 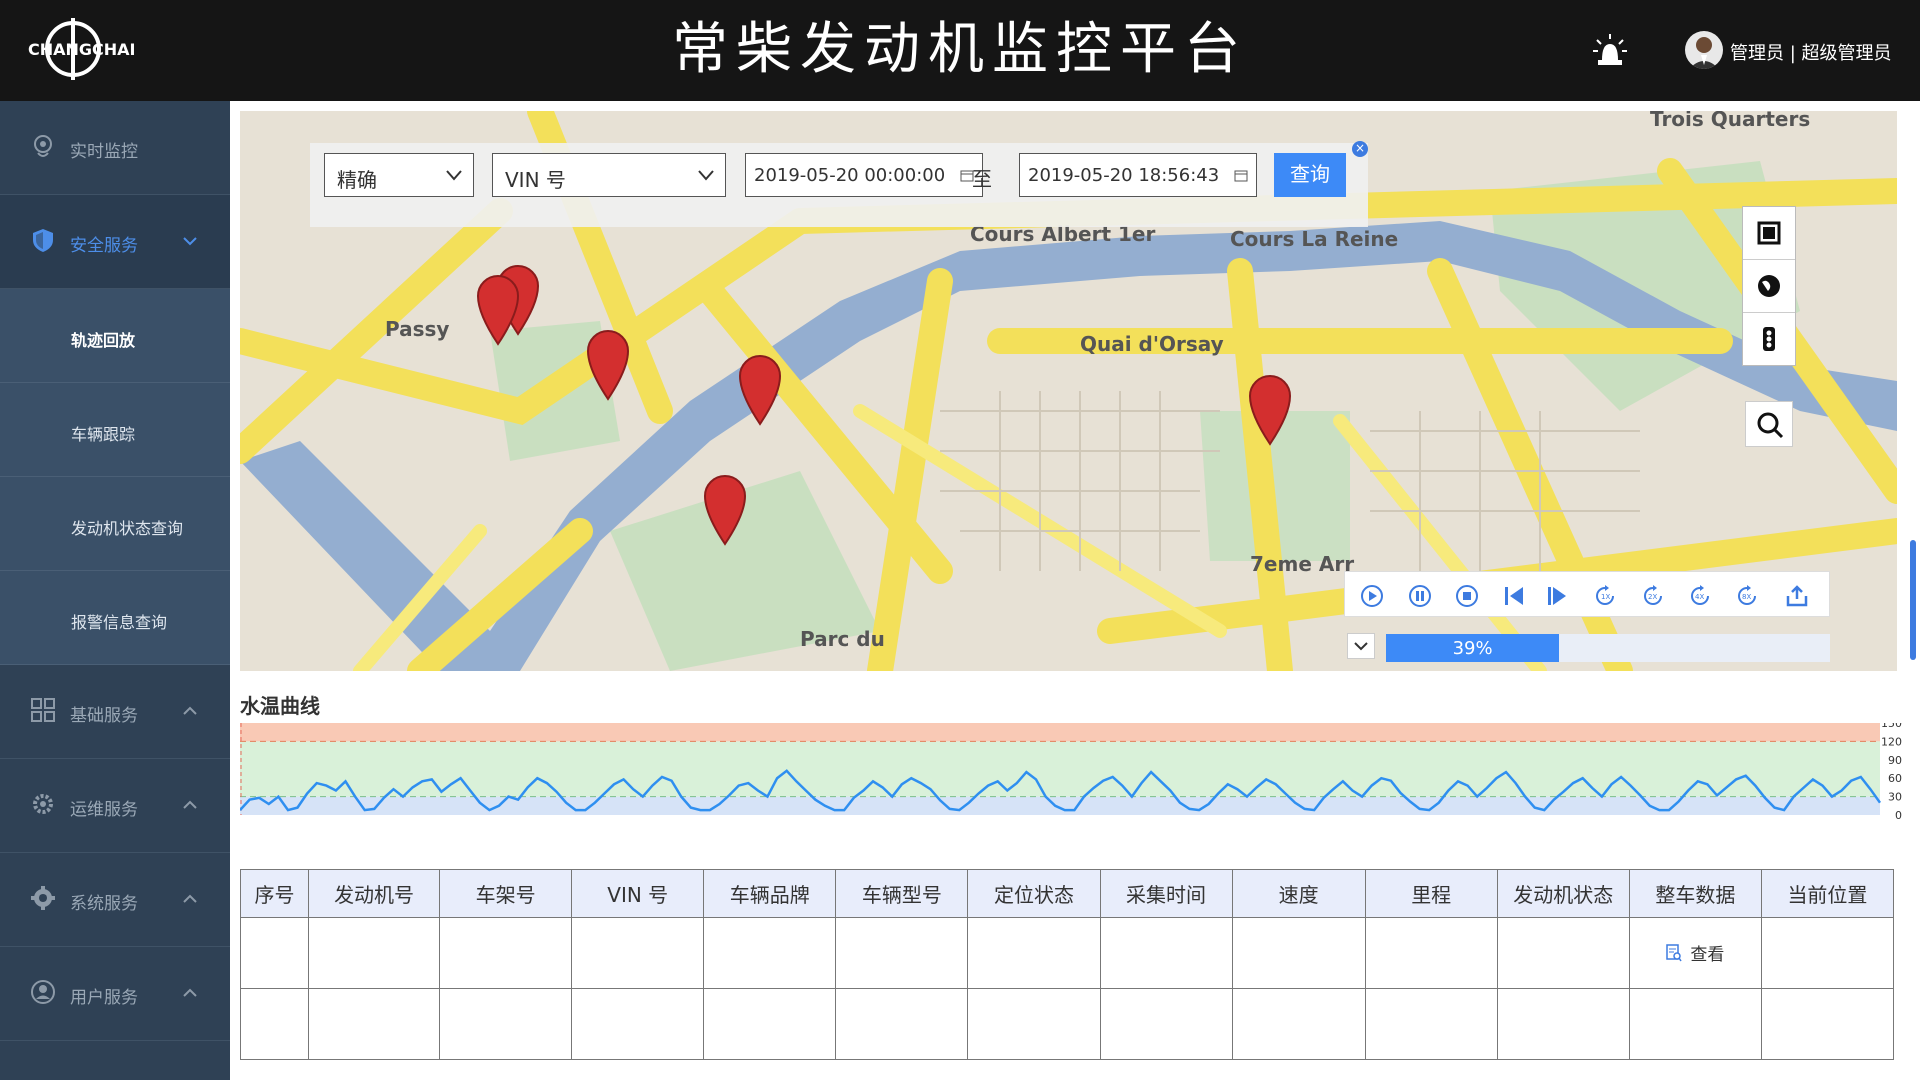 I want to click on chart-y-tick-label: 30, so click(x=1895, y=797).